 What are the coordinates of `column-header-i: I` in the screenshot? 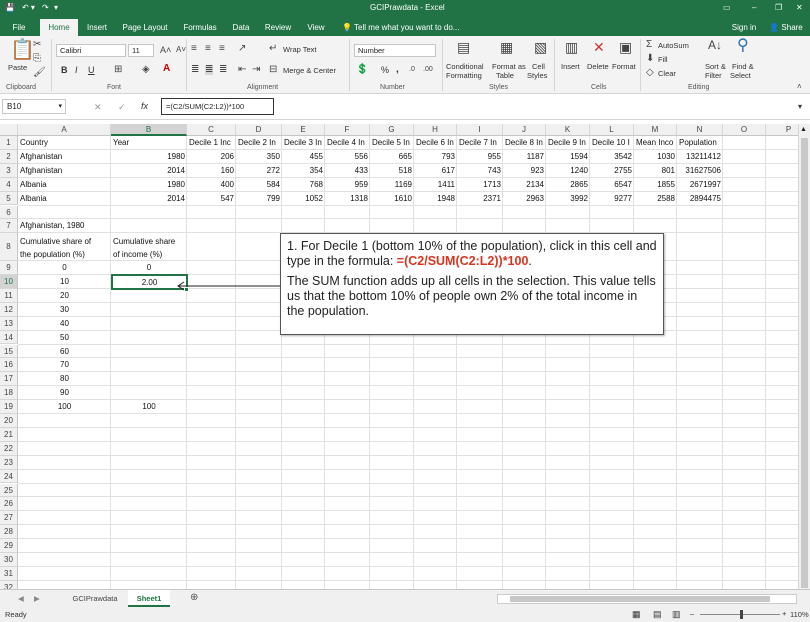 It's located at (480, 130).